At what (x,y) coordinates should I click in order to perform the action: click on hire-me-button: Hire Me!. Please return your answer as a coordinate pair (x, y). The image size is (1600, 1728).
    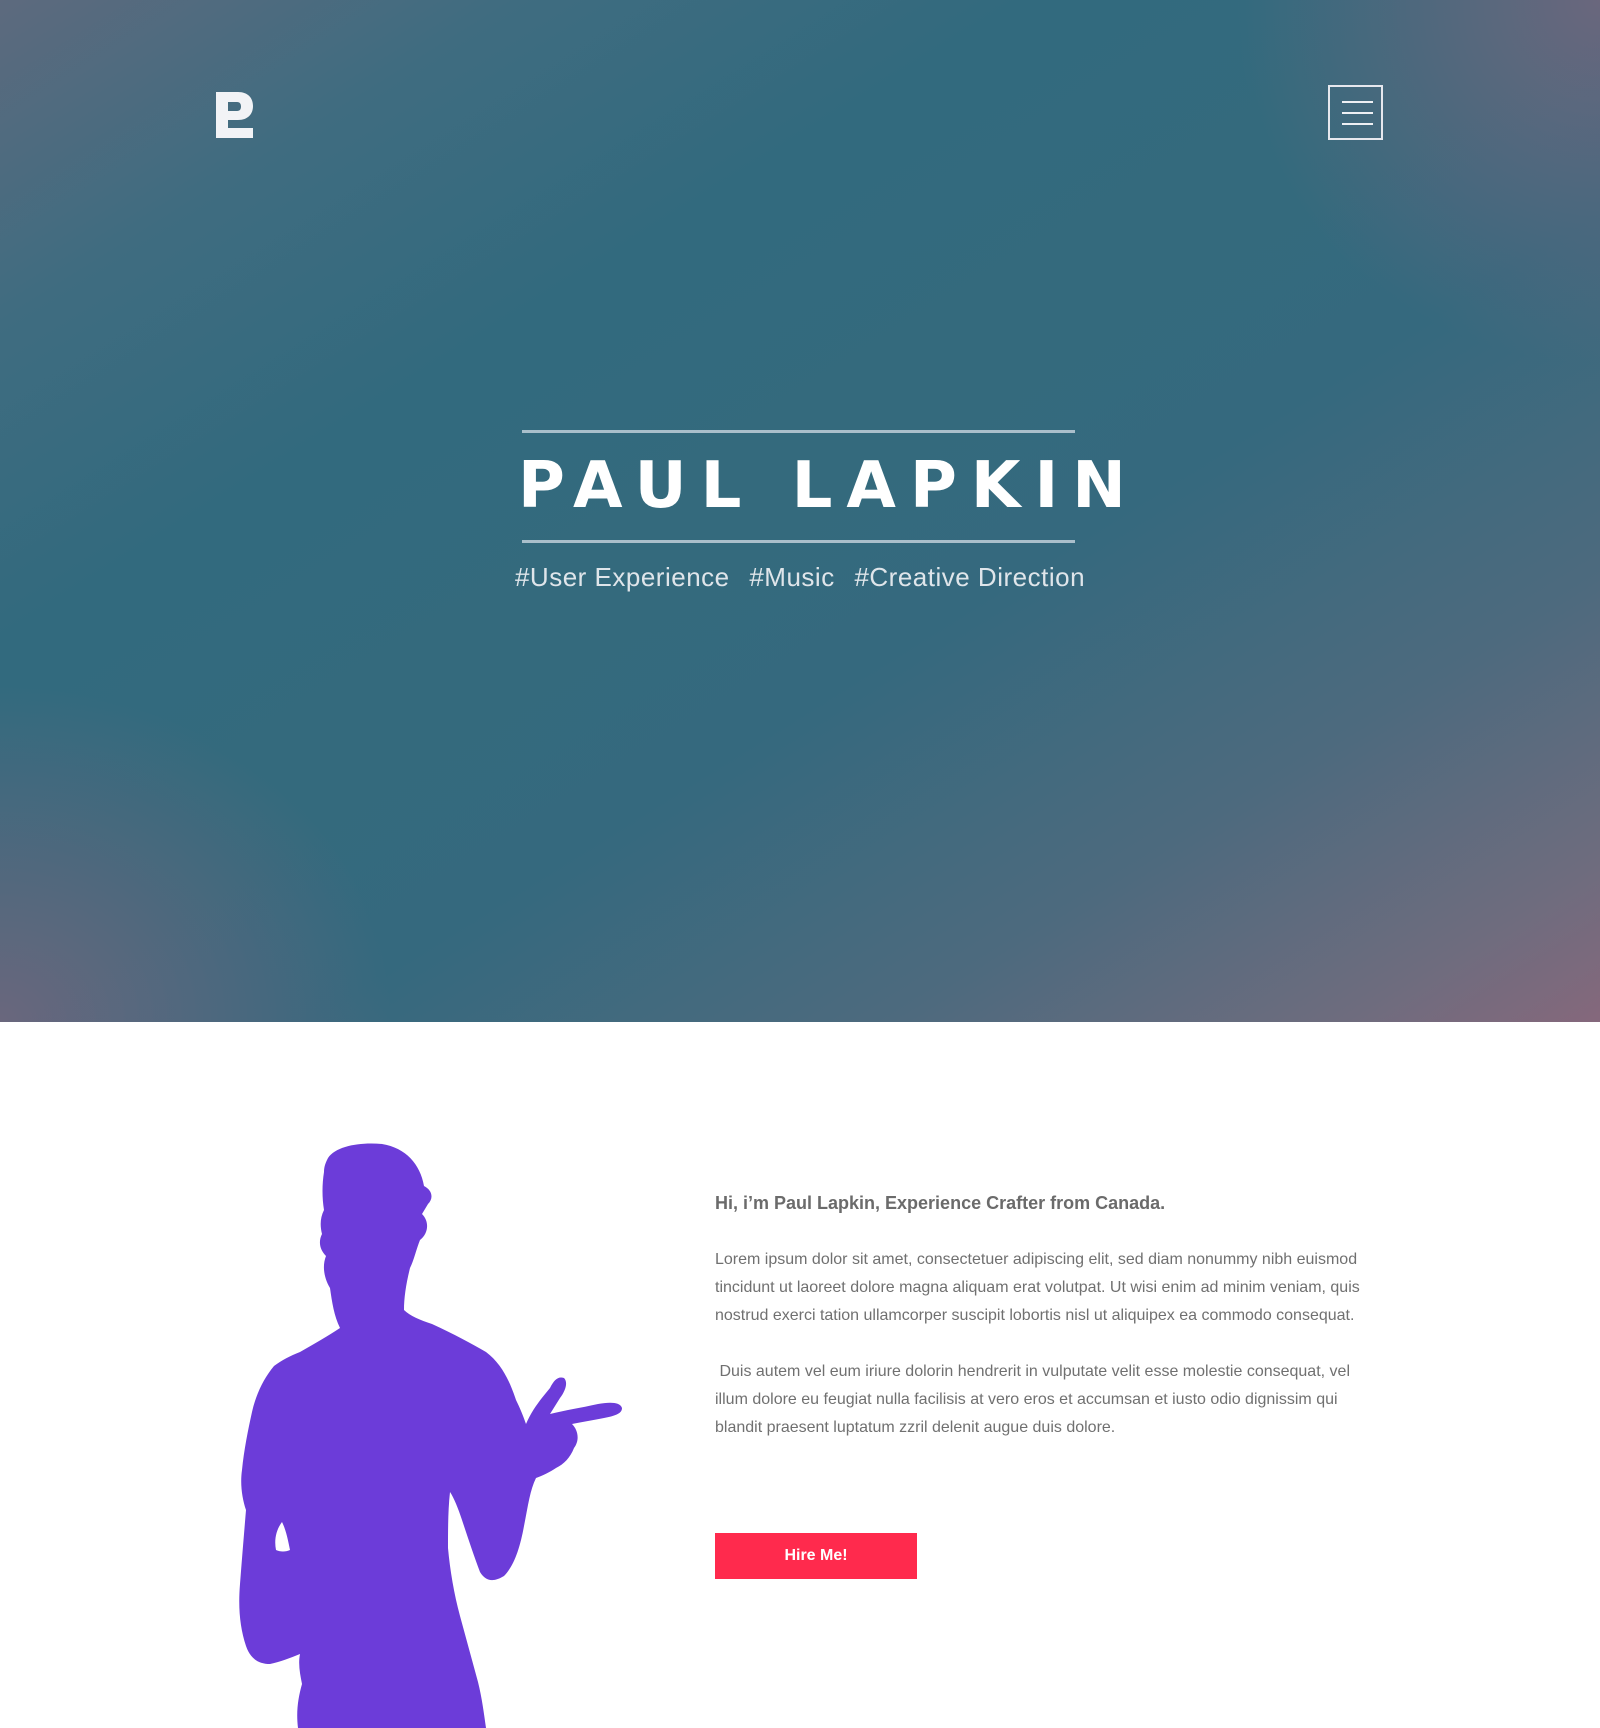
    Looking at the image, I should click on (816, 1556).